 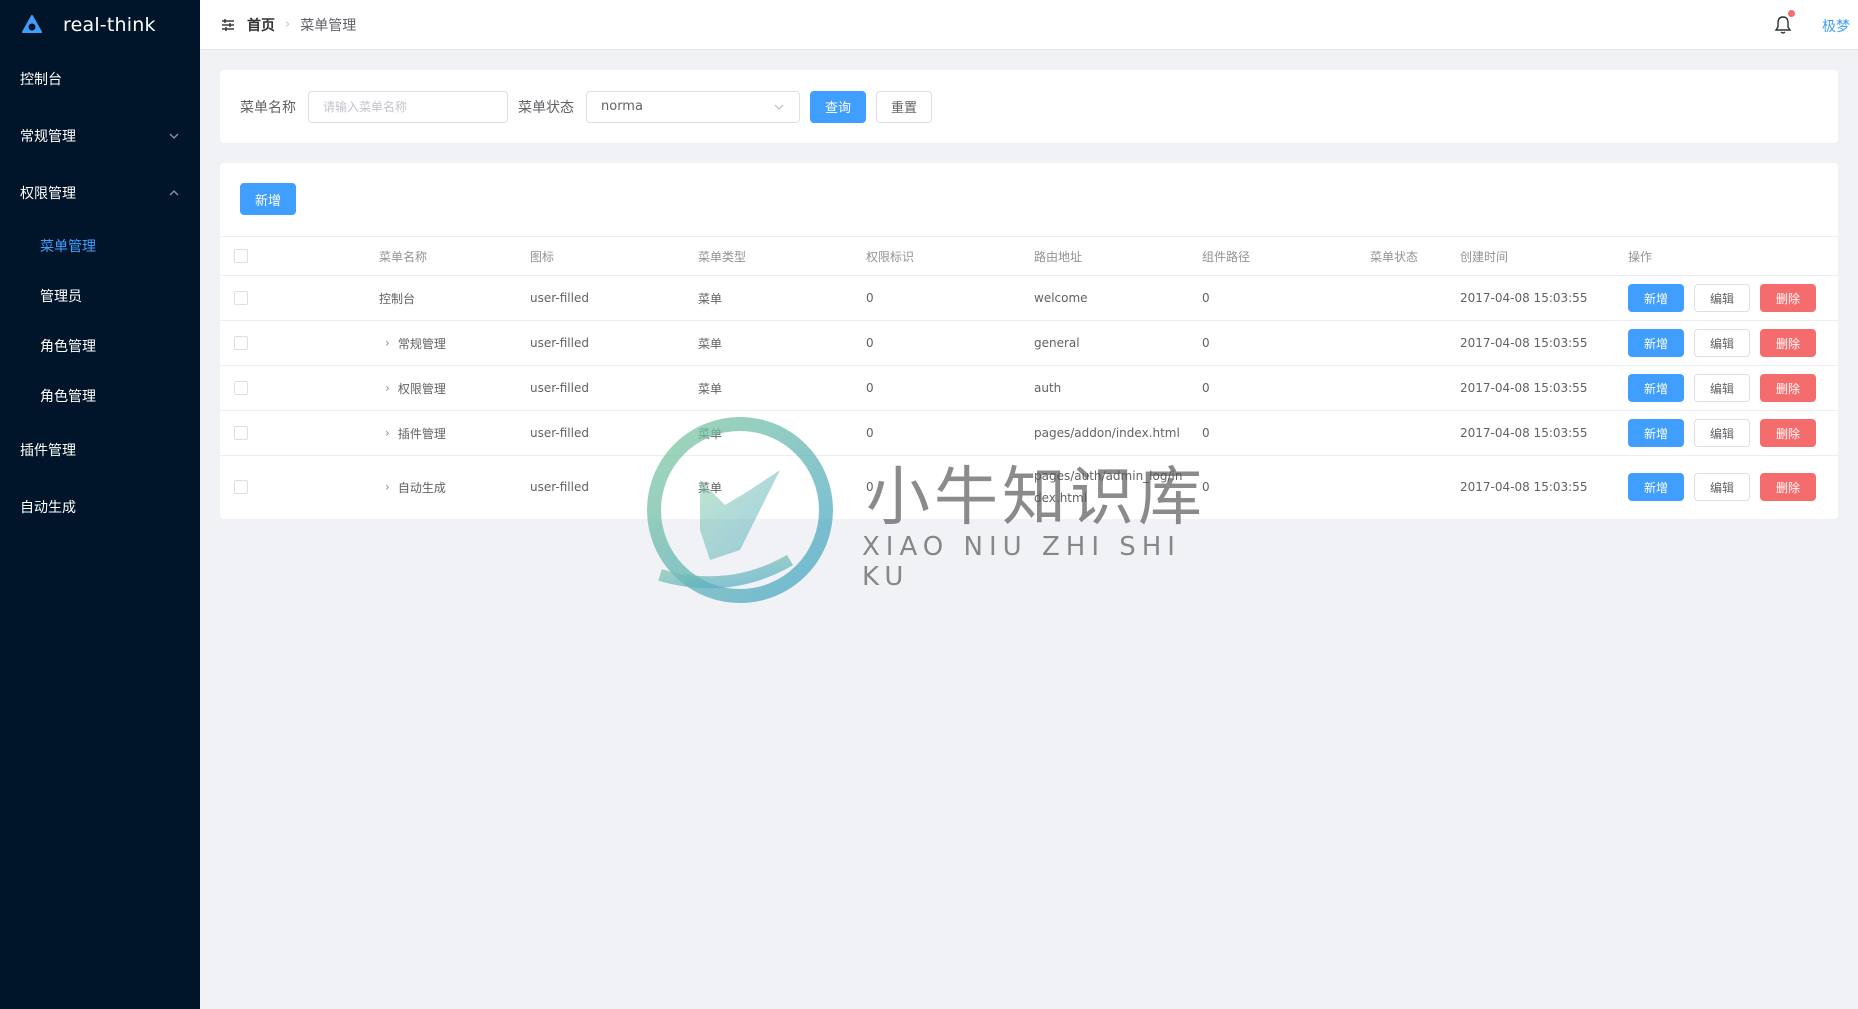 I want to click on reset-button: 重置, so click(x=904, y=106).